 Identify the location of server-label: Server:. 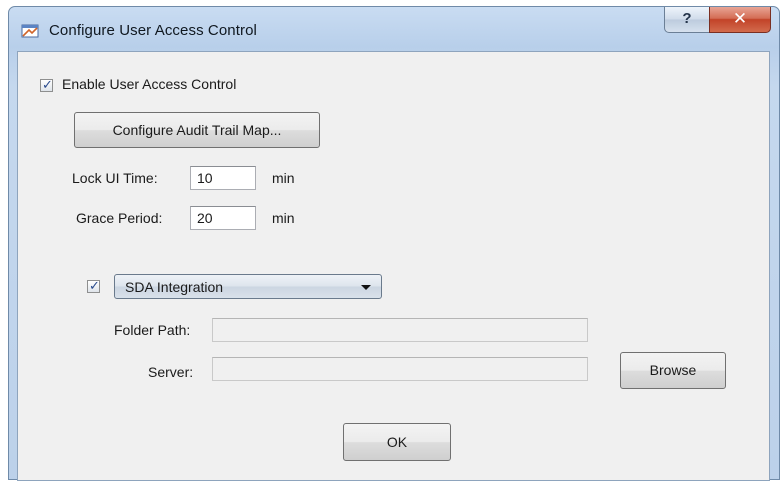
(171, 372).